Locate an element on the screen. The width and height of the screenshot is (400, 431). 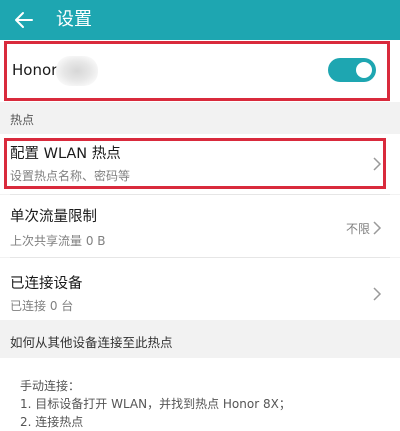
data-limit-title: 单次流量限制 is located at coordinates (53, 217).